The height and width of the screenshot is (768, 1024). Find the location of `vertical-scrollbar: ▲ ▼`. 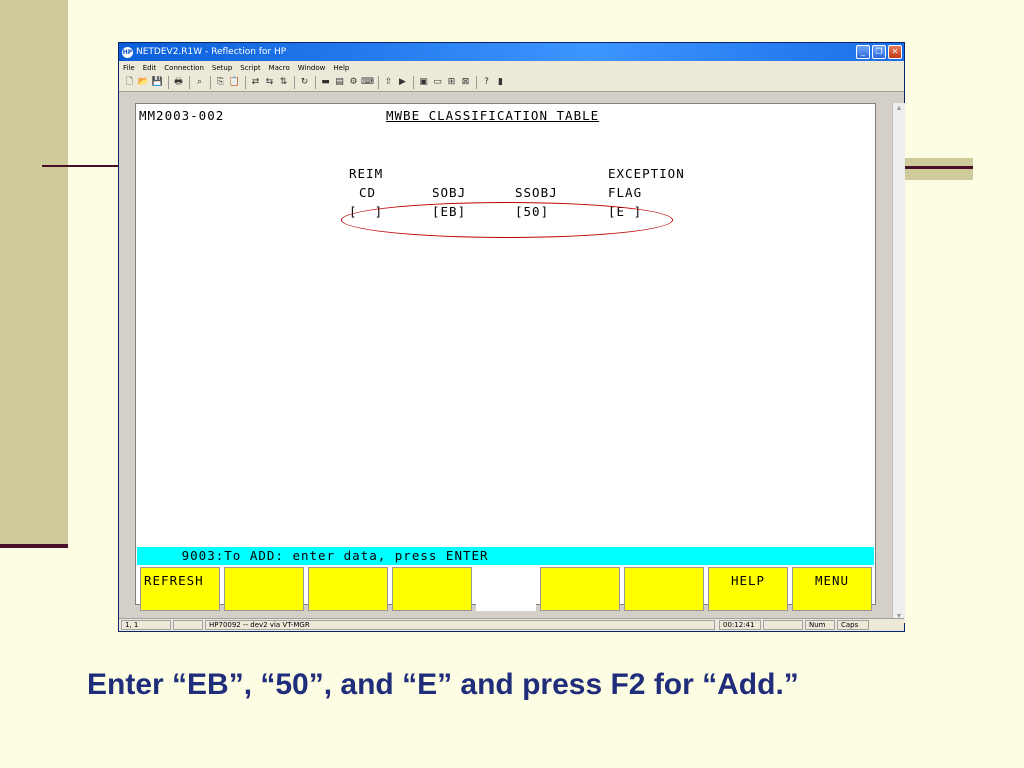

vertical-scrollbar: ▲ ▼ is located at coordinates (898, 363).